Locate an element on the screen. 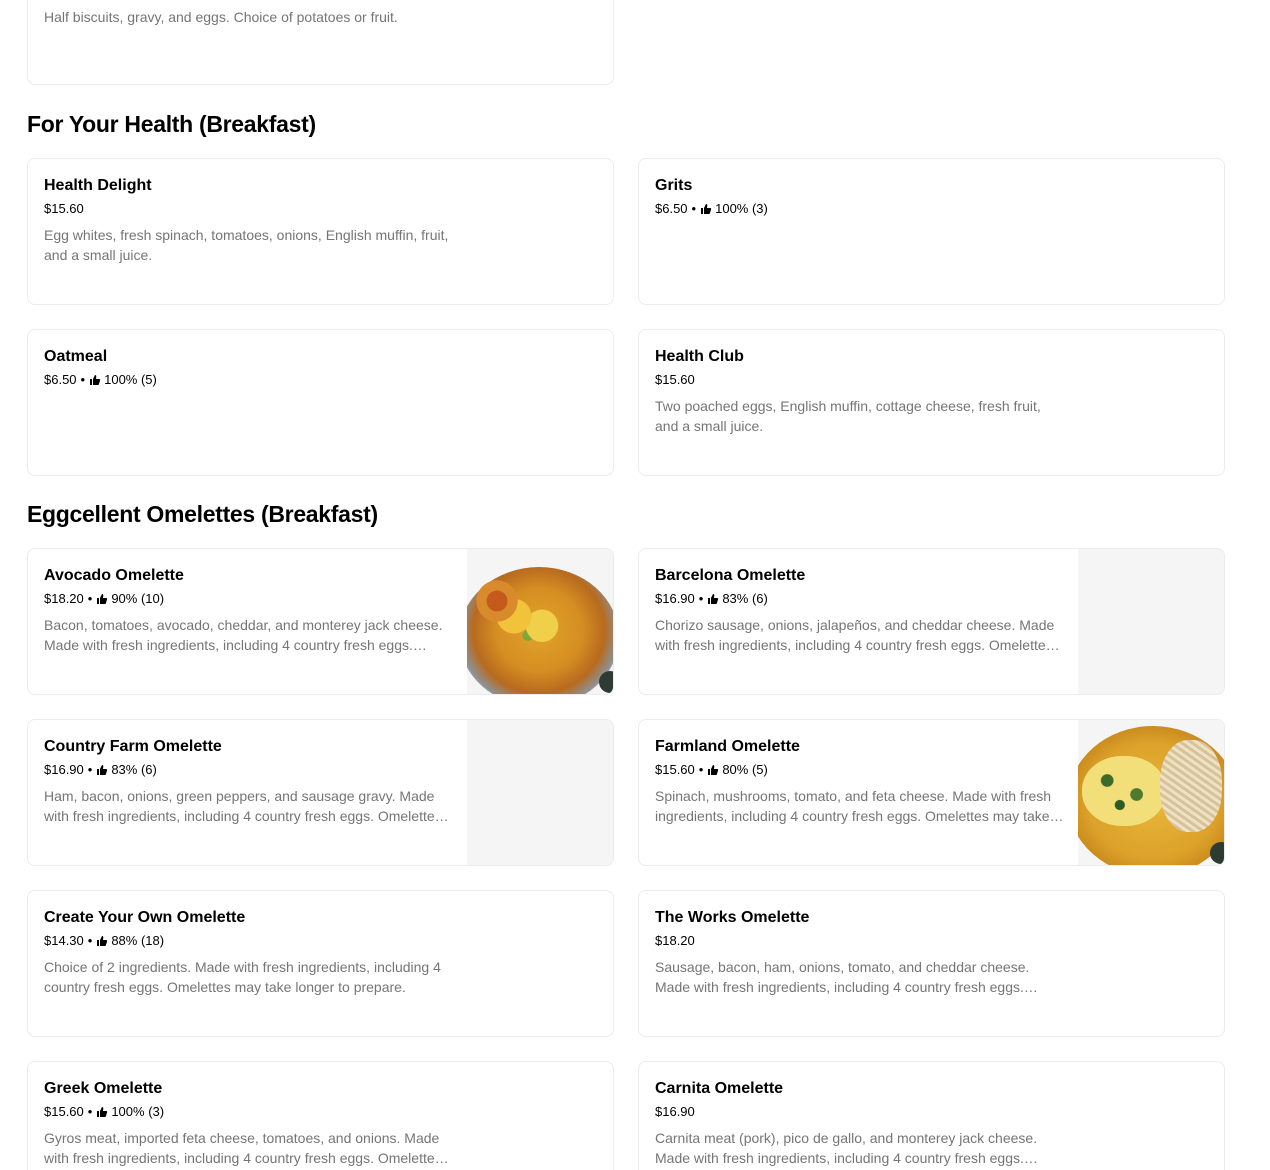 The image size is (1270, 1170). menu-item-name: The Works Omelette is located at coordinates (732, 917).